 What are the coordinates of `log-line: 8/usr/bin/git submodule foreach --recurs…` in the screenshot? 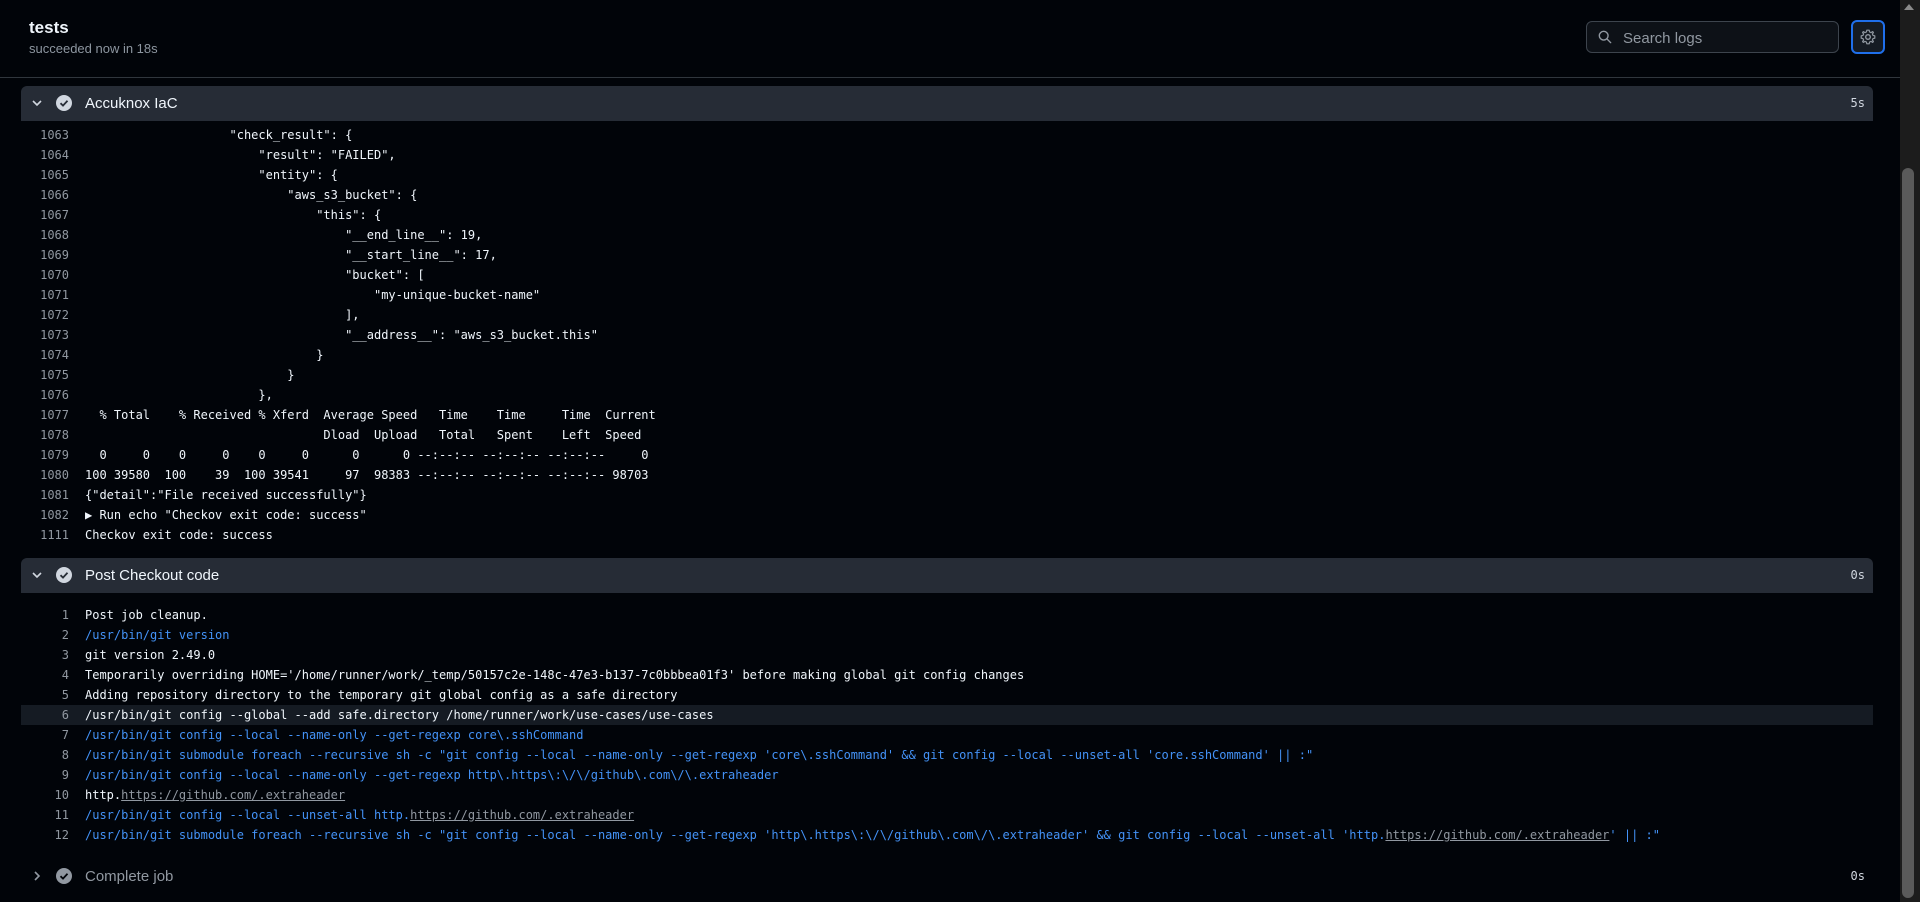 It's located at (947, 755).